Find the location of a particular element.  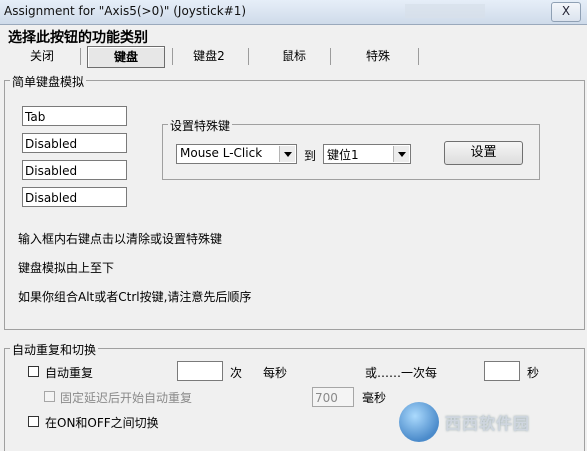

delay-ms-input: 700 is located at coordinates (333, 397).